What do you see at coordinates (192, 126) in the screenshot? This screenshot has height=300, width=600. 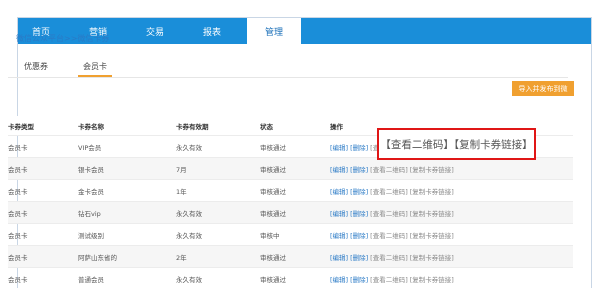 I see `header-validity: 卡券有效期` at bounding box center [192, 126].